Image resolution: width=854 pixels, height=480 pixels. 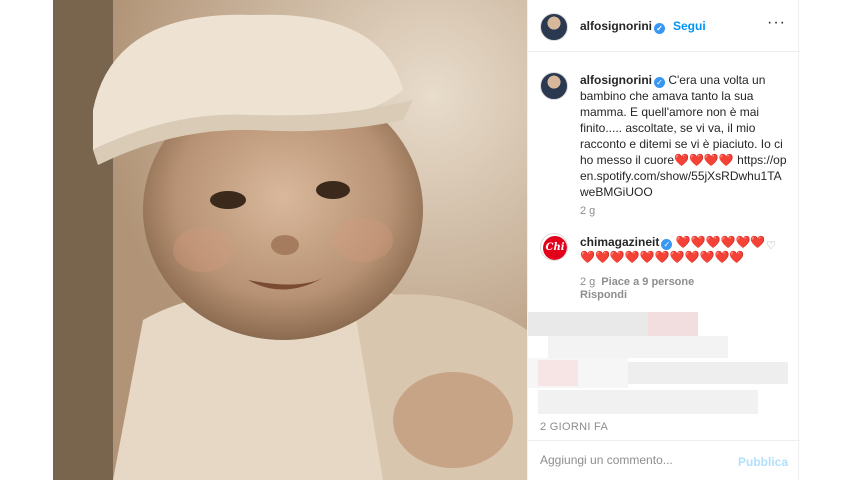 I want to click on post-timestamp: 2 GIORNI FA, so click(x=574, y=427).